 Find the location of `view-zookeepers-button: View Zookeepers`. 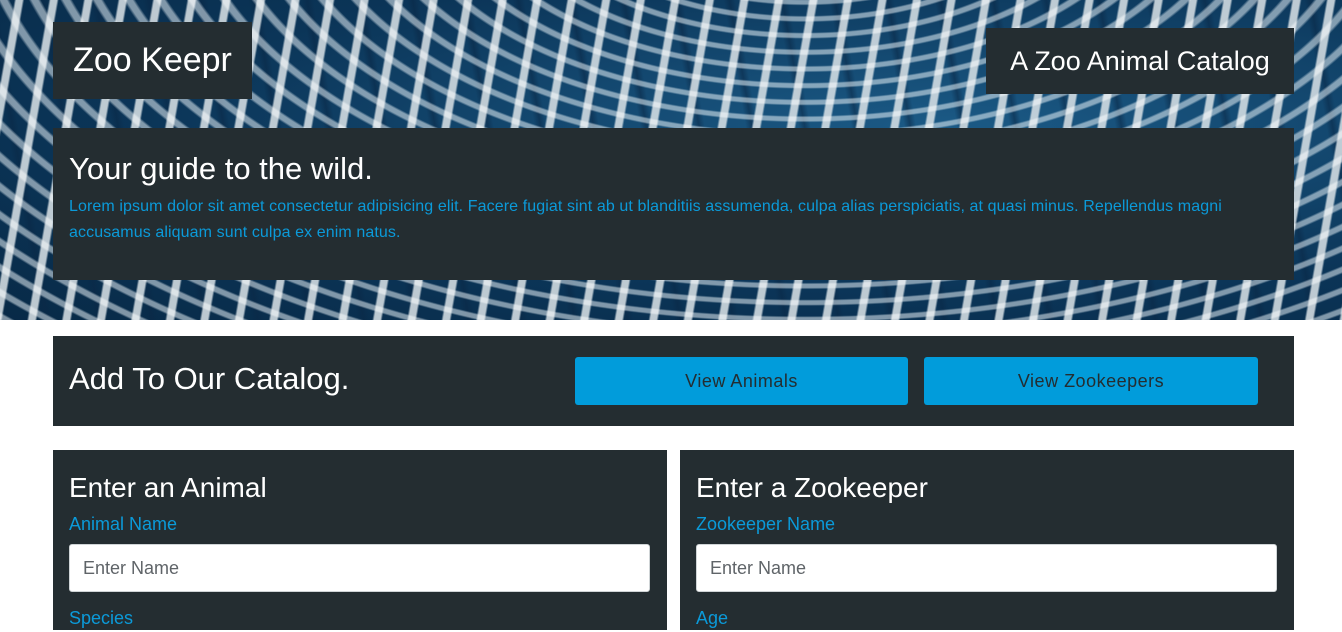

view-zookeepers-button: View Zookeepers is located at coordinates (1091, 381).